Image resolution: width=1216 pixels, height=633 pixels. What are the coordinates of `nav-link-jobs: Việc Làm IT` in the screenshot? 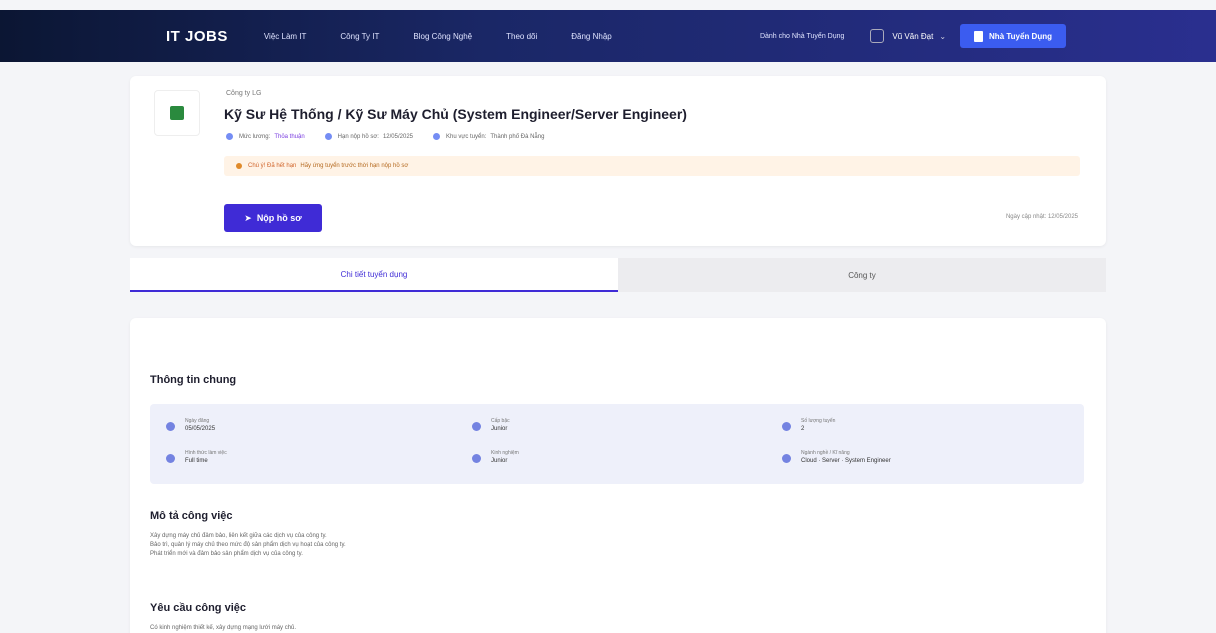 It's located at (285, 36).